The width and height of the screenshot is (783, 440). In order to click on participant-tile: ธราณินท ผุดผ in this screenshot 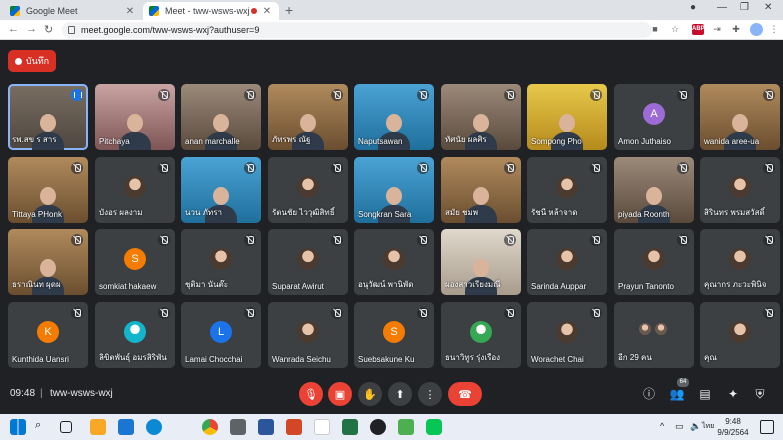, I will do `click(48, 262)`.